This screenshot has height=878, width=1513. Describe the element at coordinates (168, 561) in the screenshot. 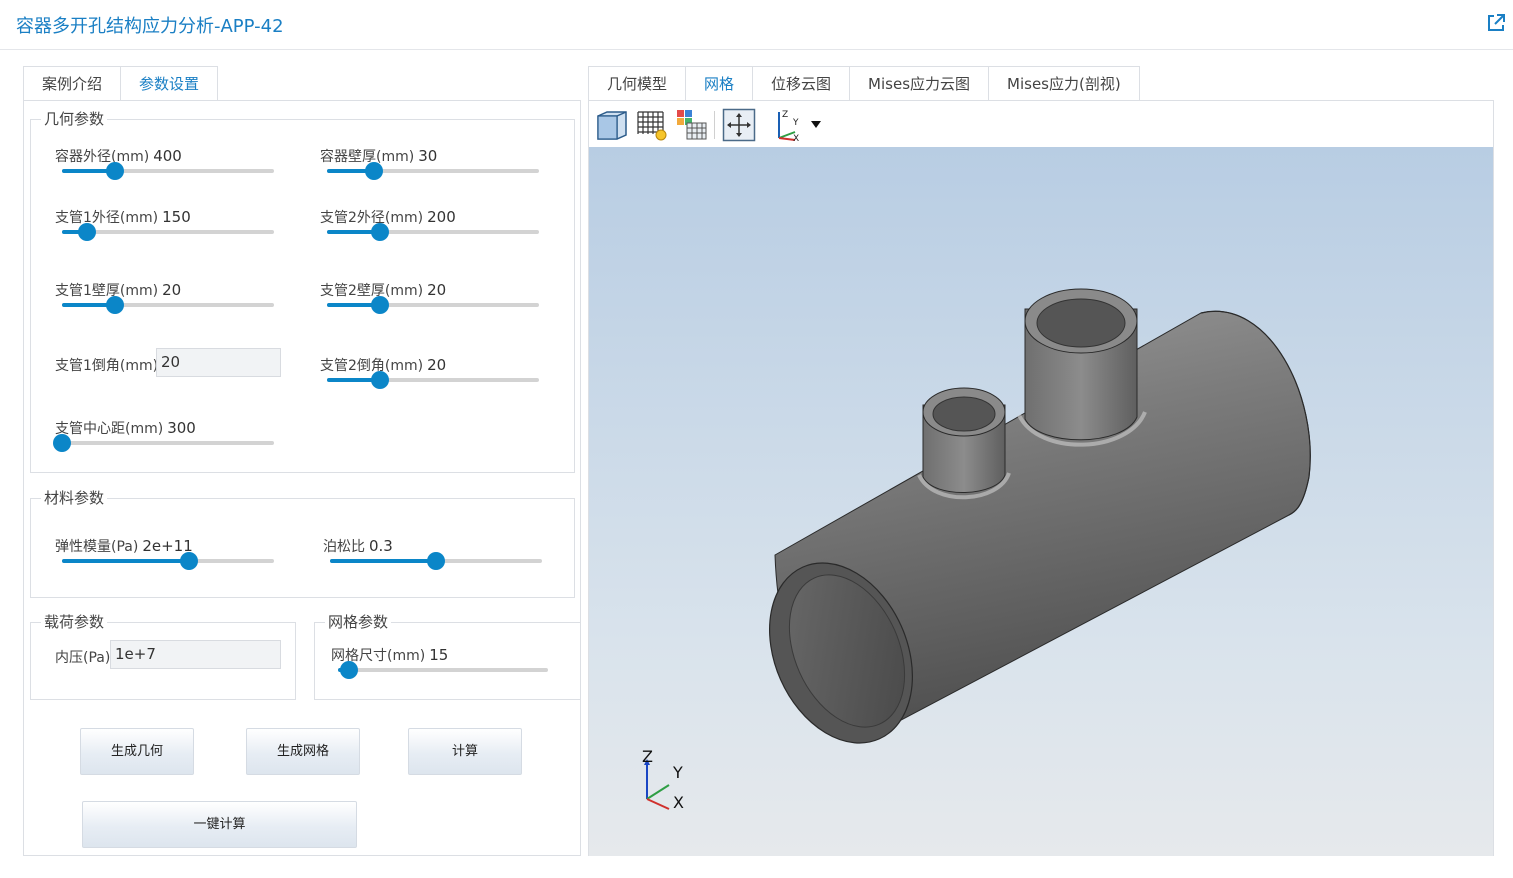

I see `youngs-modulus-slider` at that location.